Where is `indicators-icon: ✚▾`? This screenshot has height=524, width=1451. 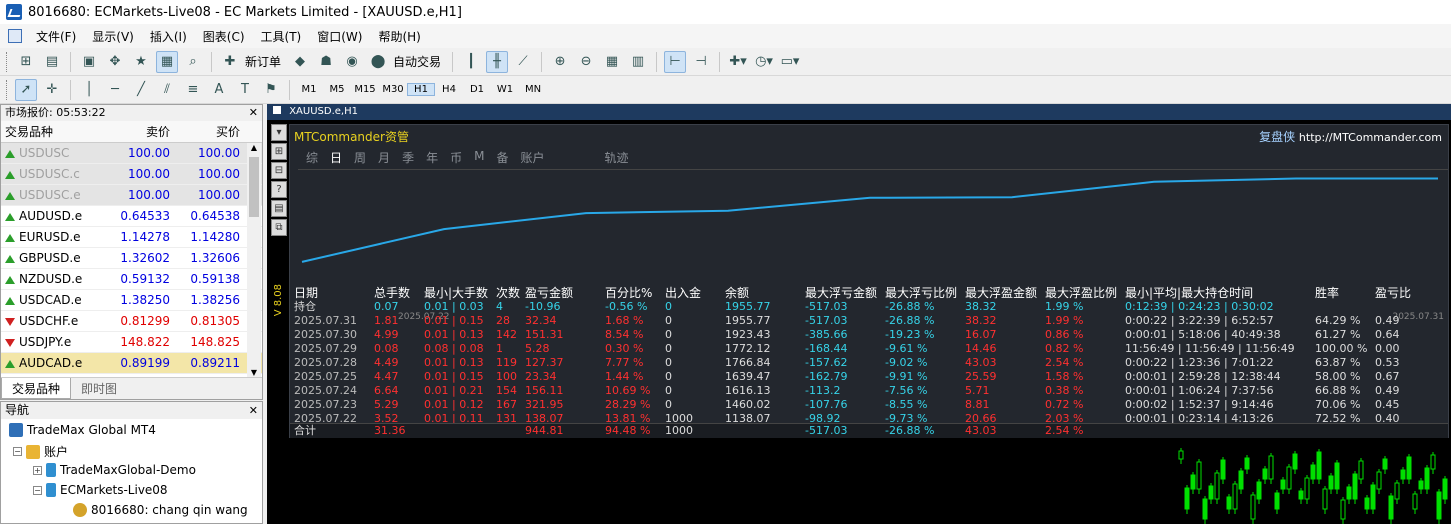
indicators-icon: ✚▾ is located at coordinates (738, 62).